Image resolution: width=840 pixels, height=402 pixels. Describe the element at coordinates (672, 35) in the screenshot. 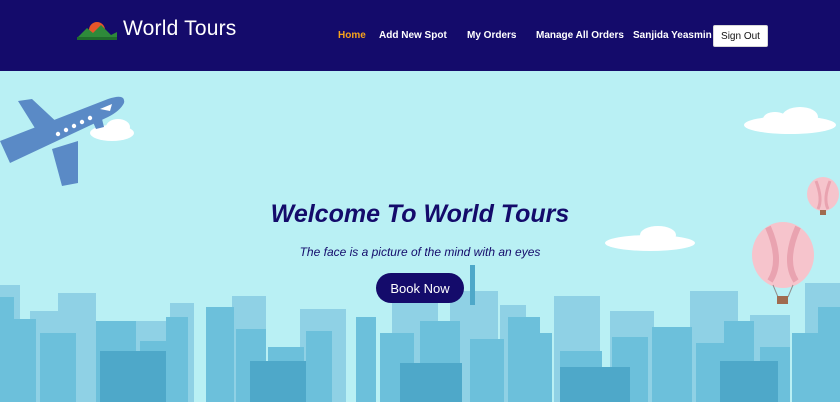

I see `user-name: Sanjida Yeasmin` at that location.